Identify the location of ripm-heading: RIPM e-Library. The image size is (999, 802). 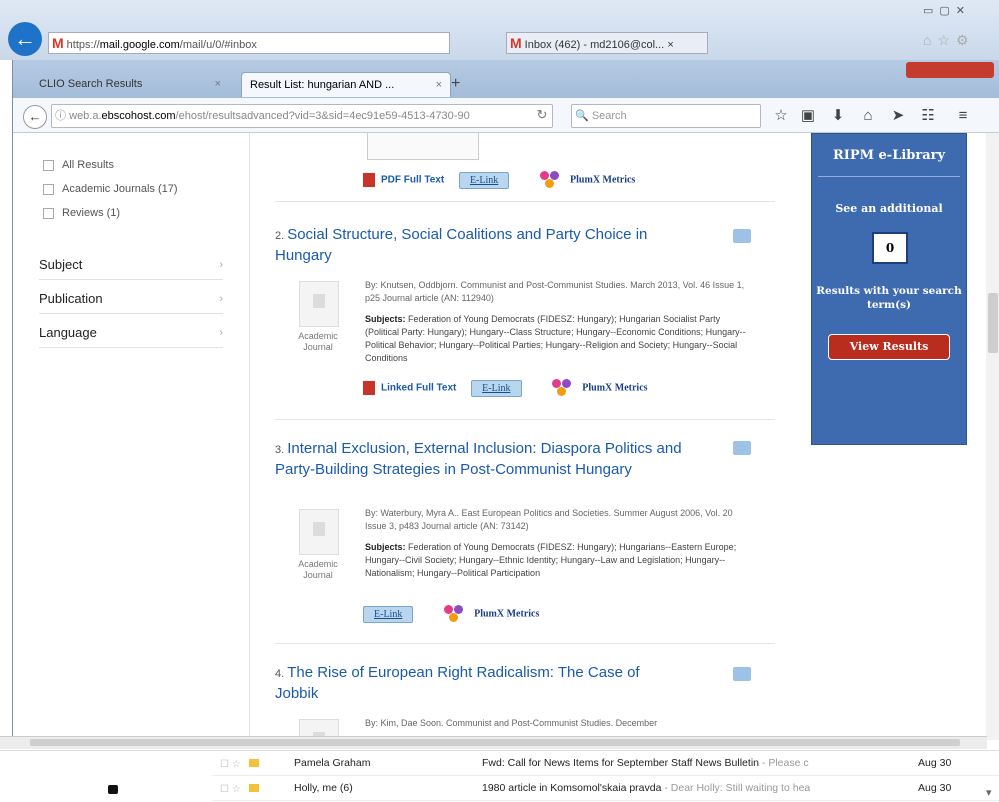
(889, 155).